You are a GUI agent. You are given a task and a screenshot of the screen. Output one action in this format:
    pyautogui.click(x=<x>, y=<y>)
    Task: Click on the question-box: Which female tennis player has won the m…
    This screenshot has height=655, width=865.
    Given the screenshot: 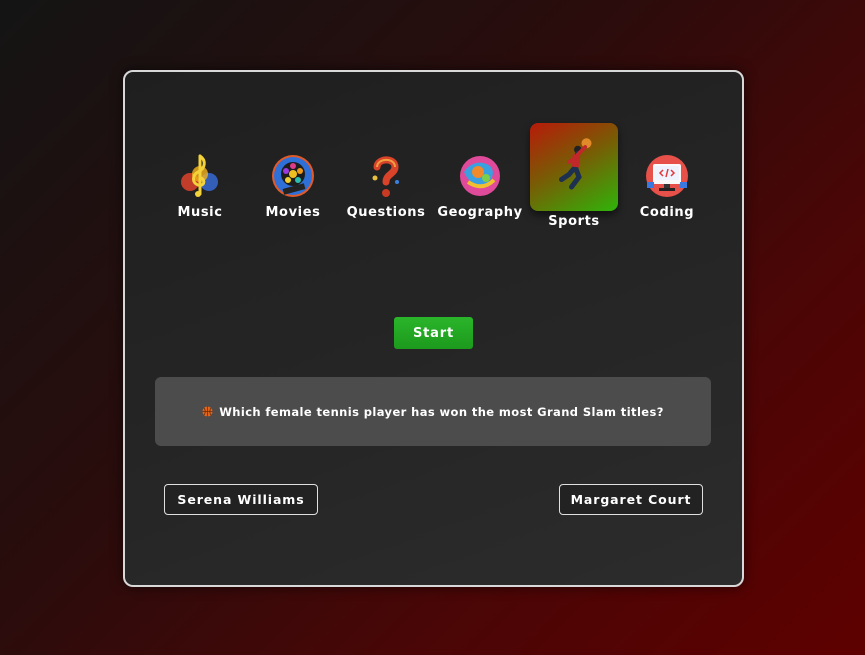 What is the action you would take?
    pyautogui.click(x=433, y=411)
    